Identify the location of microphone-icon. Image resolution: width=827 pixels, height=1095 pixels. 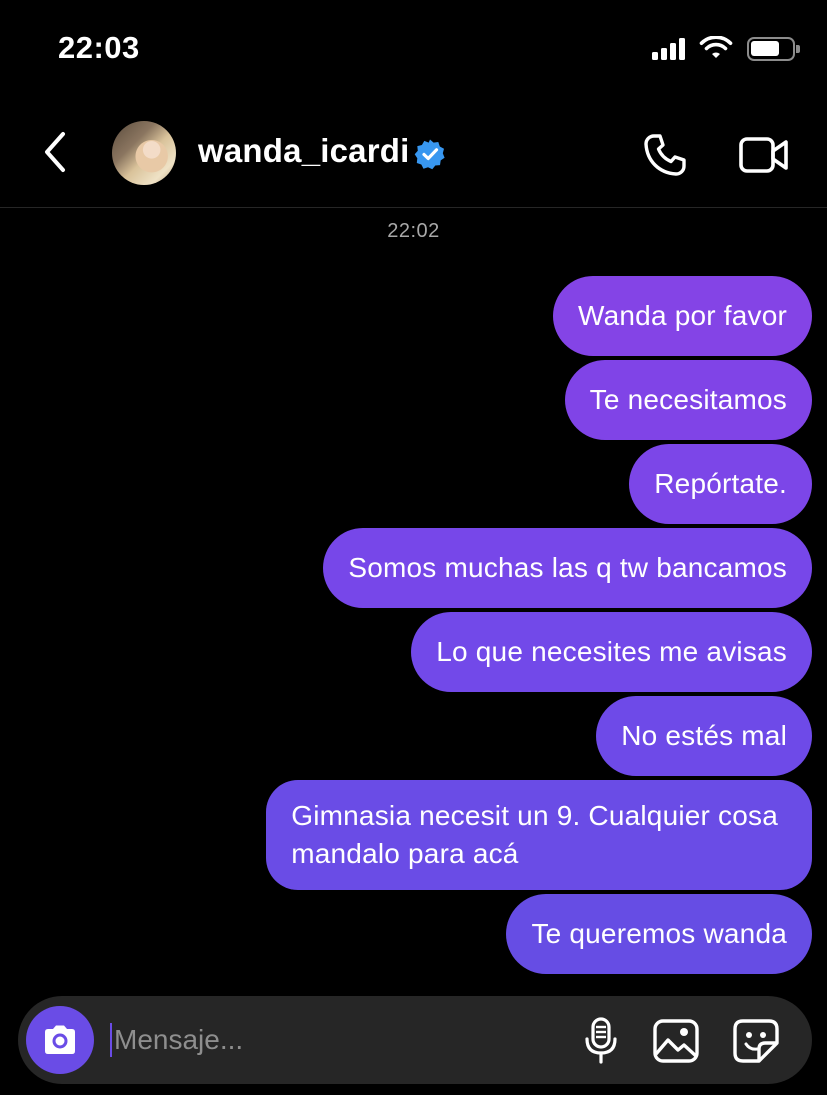
(601, 1040).